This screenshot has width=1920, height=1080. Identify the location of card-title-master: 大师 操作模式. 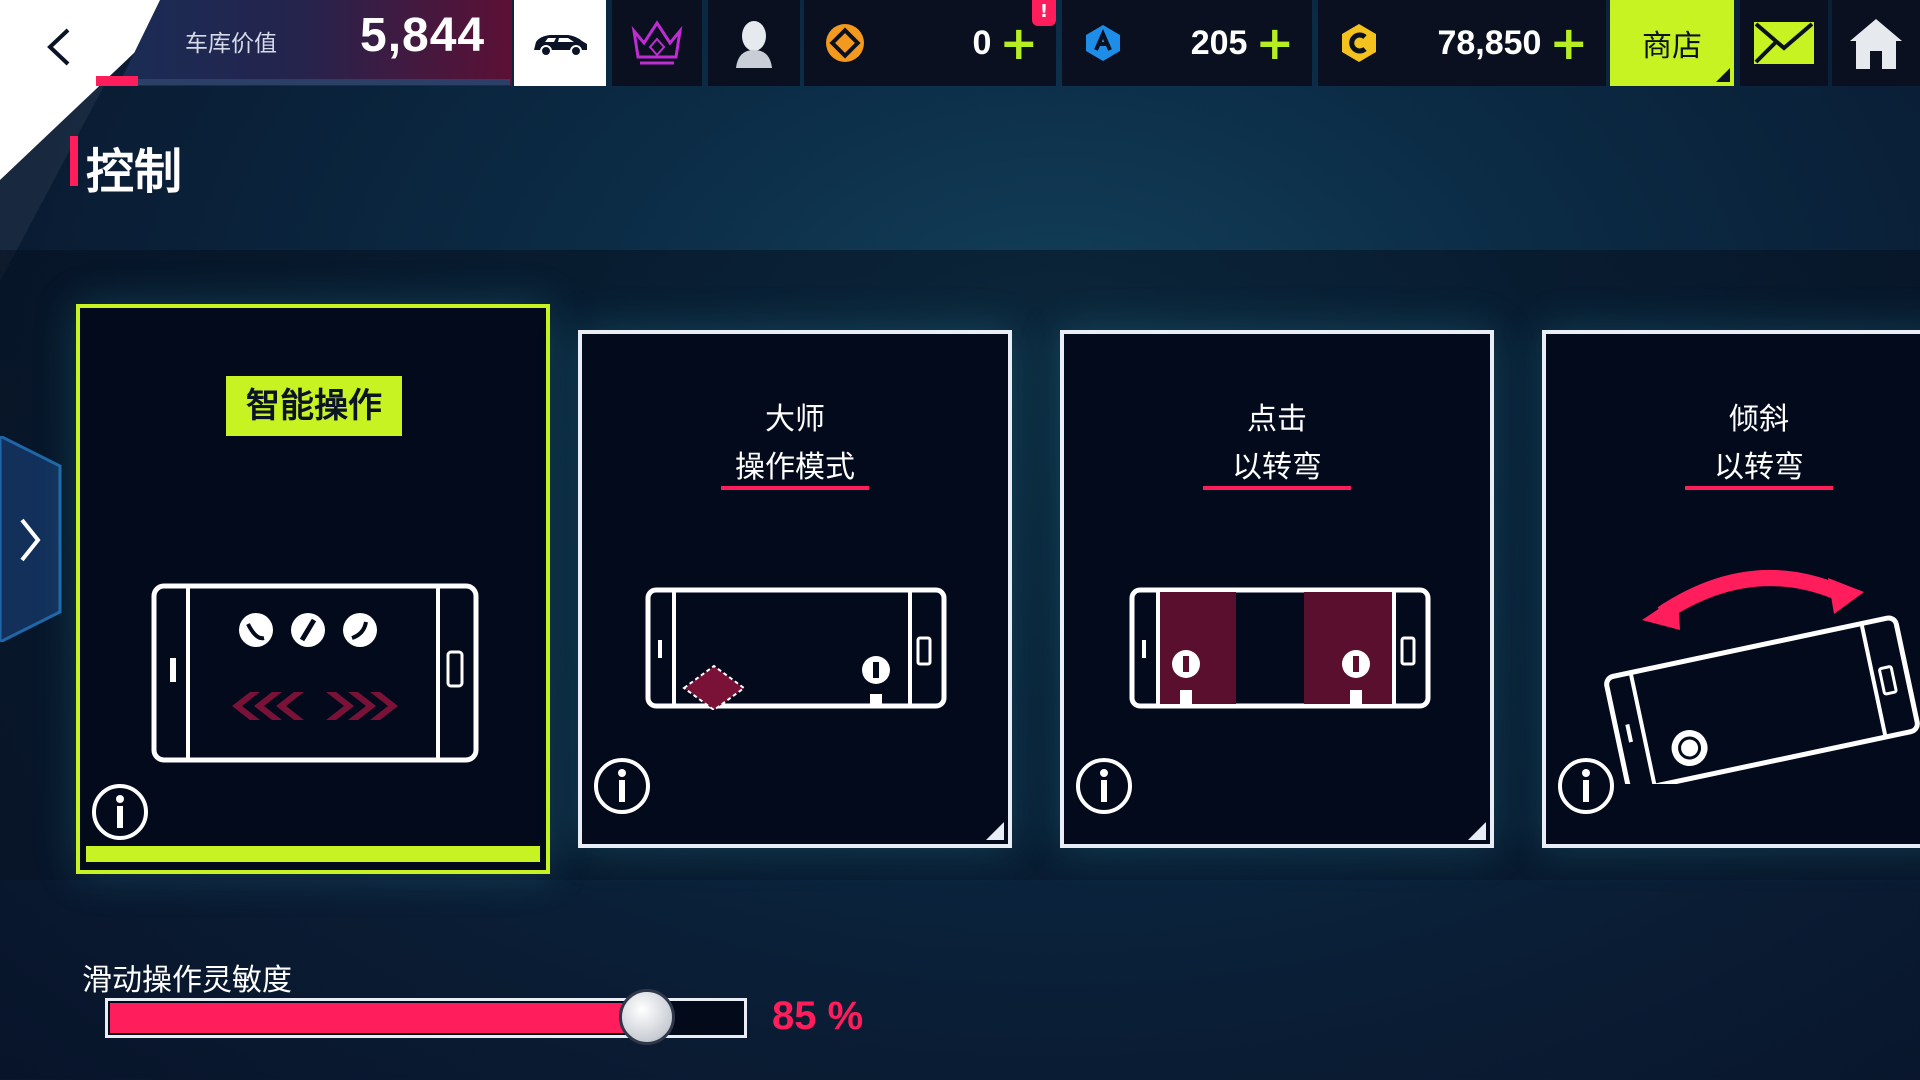
(795, 444).